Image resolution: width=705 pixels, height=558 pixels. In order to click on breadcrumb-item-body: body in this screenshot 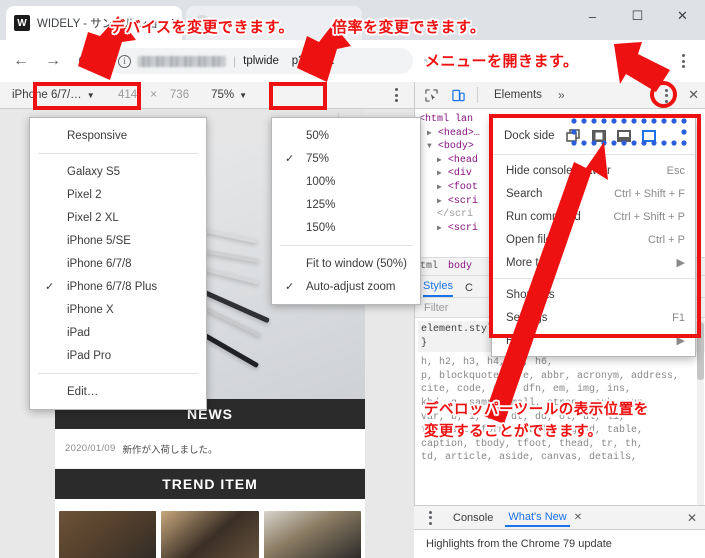, I will do `click(460, 266)`.